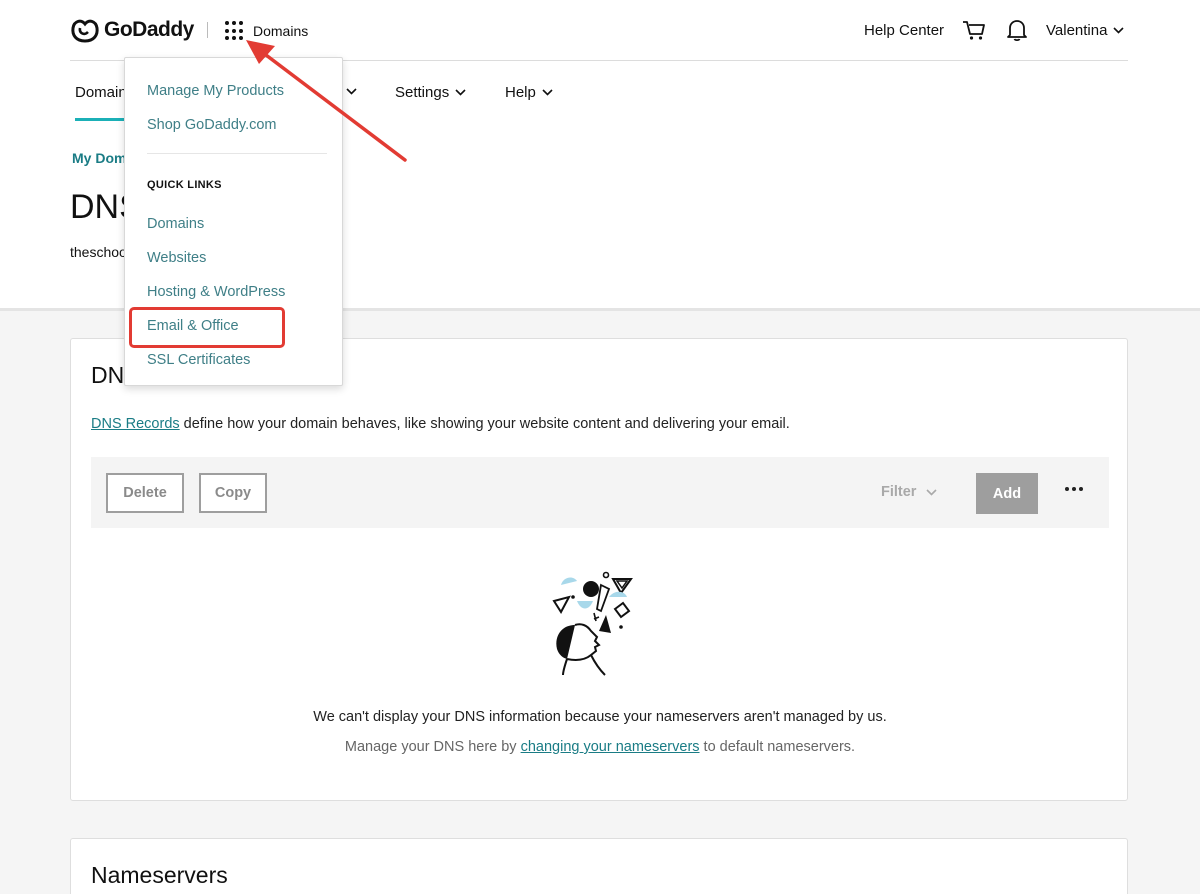 The image size is (1200, 894). What do you see at coordinates (100, 119) in the screenshot?
I see `subnav-active-indicator` at bounding box center [100, 119].